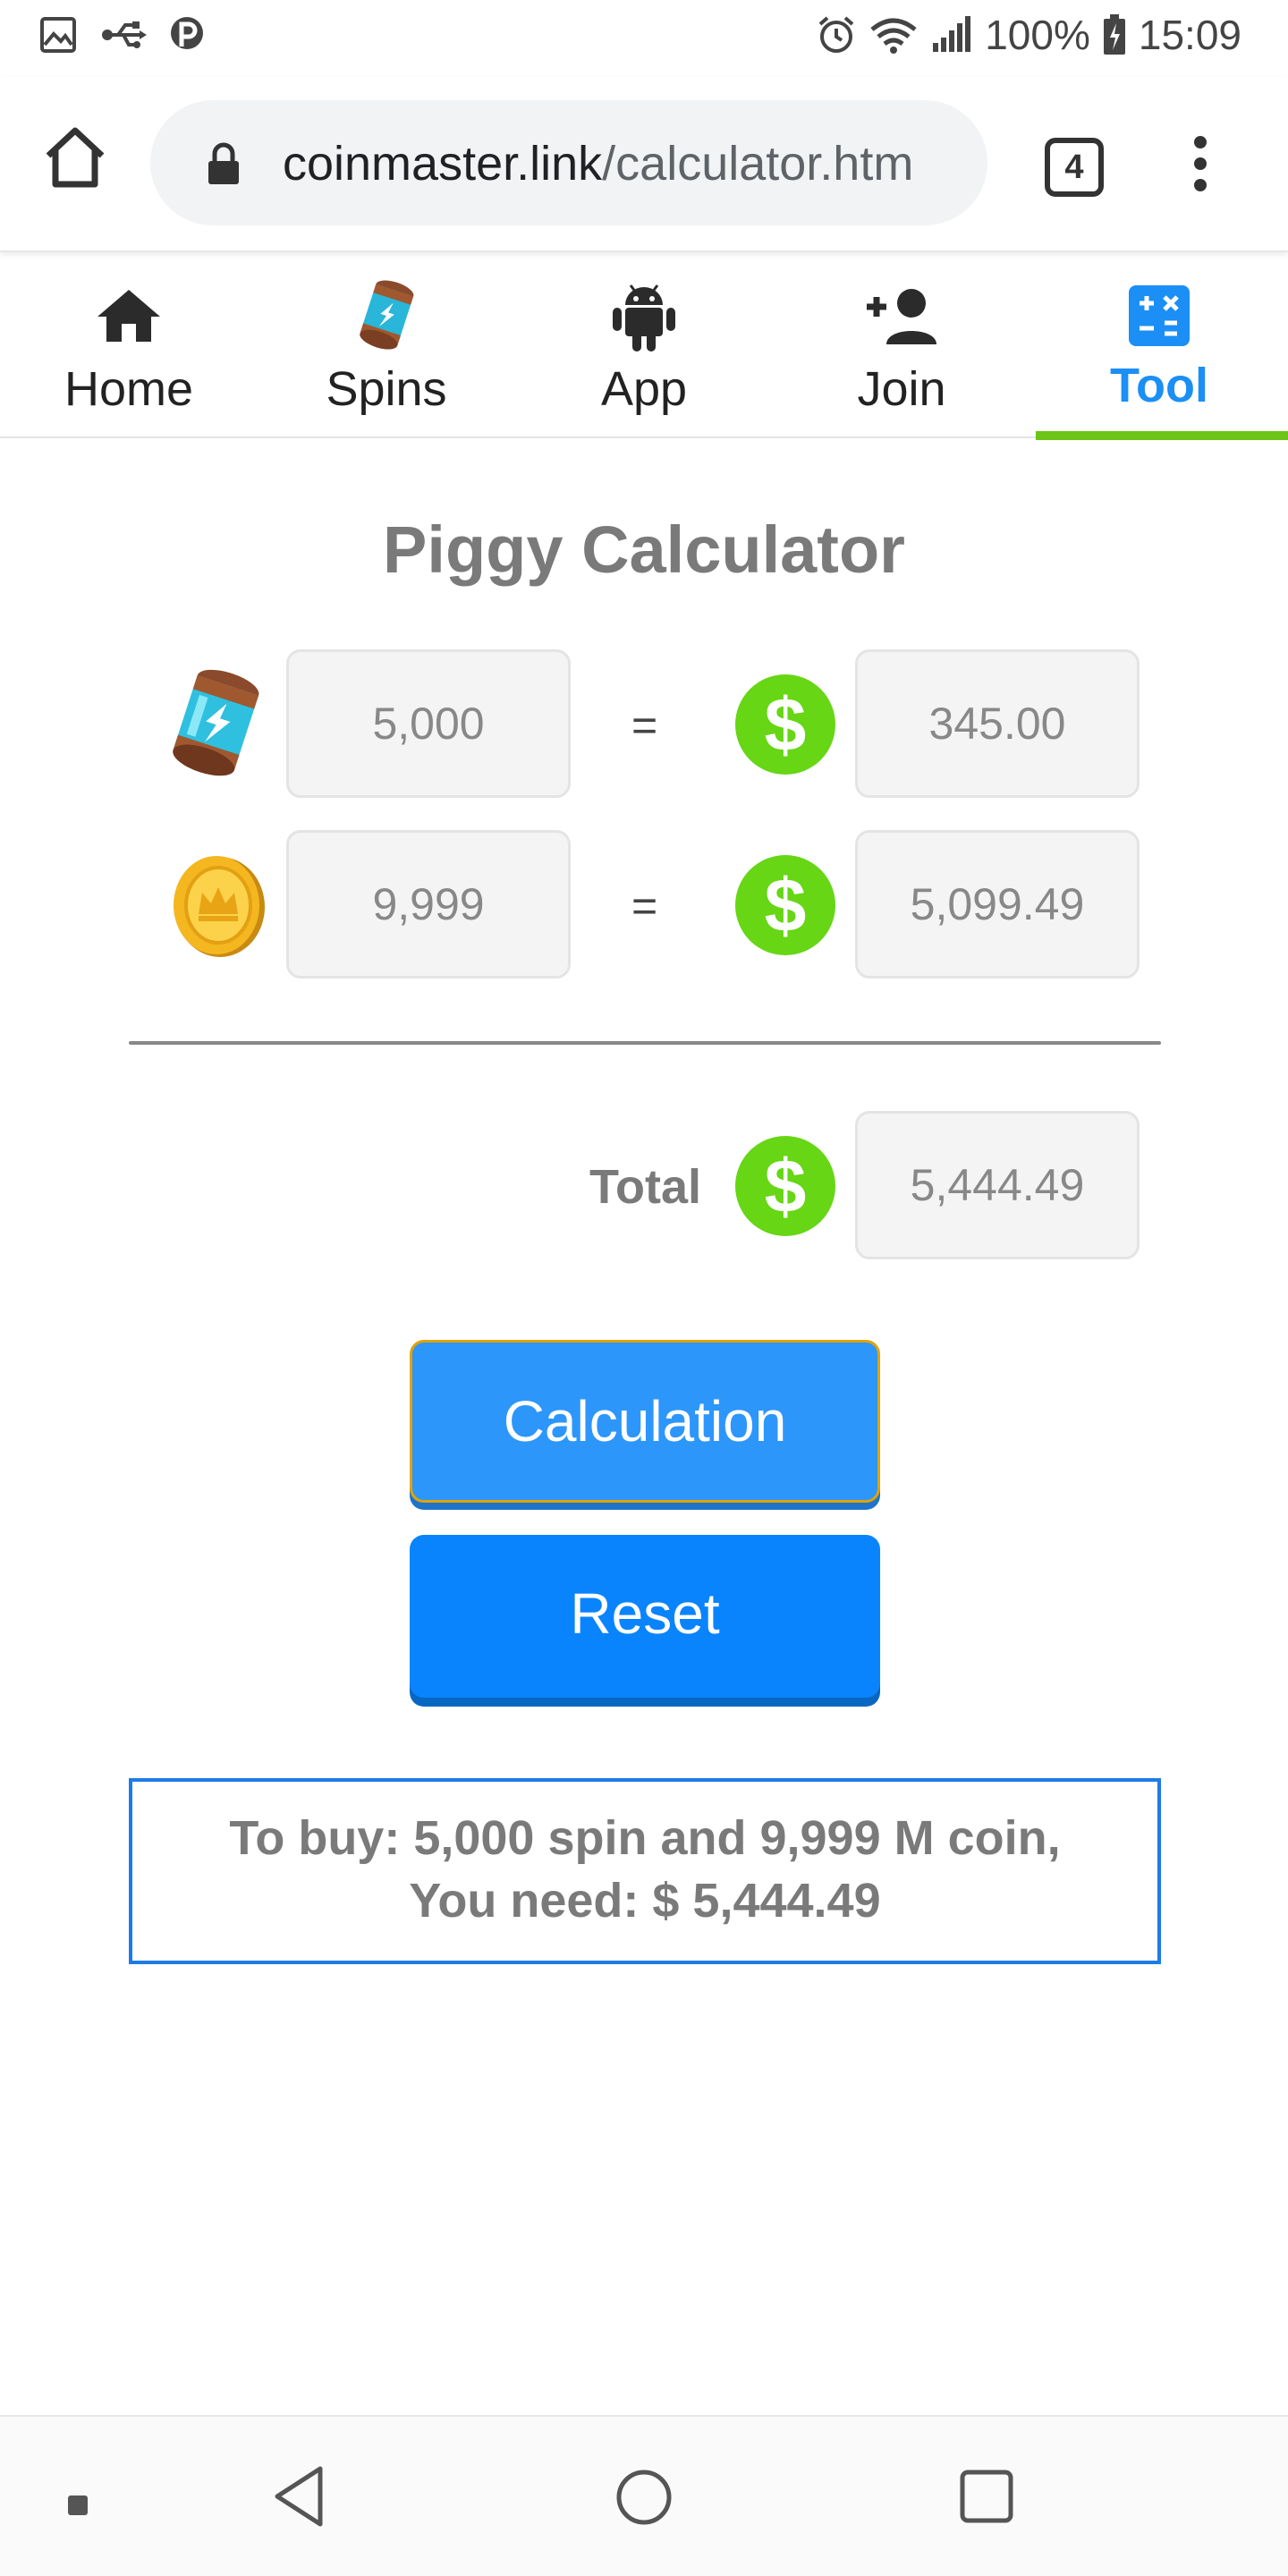 The width and height of the screenshot is (1288, 2576). Describe the element at coordinates (1189, 35) in the screenshot. I see `clock: 15:09` at that location.